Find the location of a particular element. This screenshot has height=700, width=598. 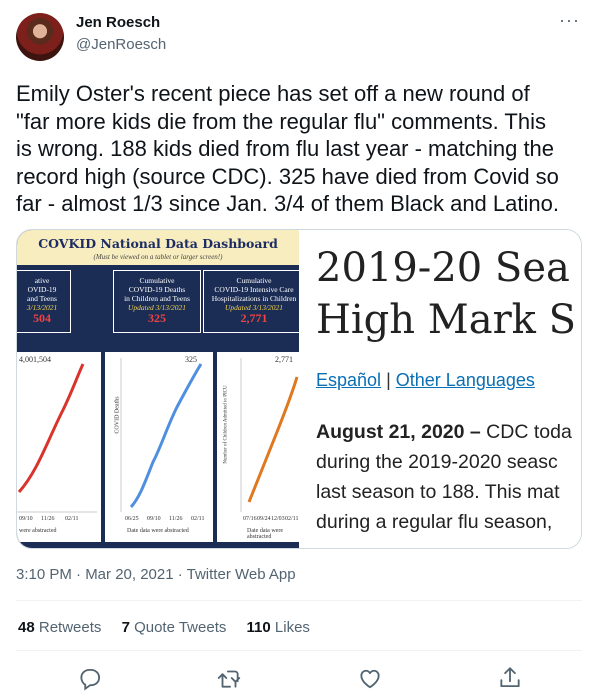

card-line: COVID-19 Intensive Care is located at coordinates (254, 289).